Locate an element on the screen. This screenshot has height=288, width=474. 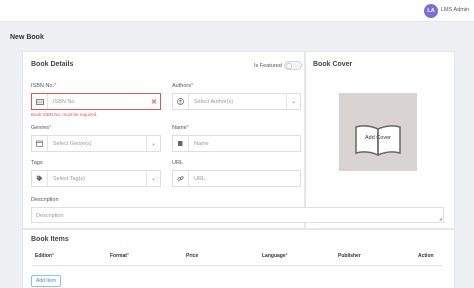
isbn-label: ISBN No.* is located at coordinates (44, 86).